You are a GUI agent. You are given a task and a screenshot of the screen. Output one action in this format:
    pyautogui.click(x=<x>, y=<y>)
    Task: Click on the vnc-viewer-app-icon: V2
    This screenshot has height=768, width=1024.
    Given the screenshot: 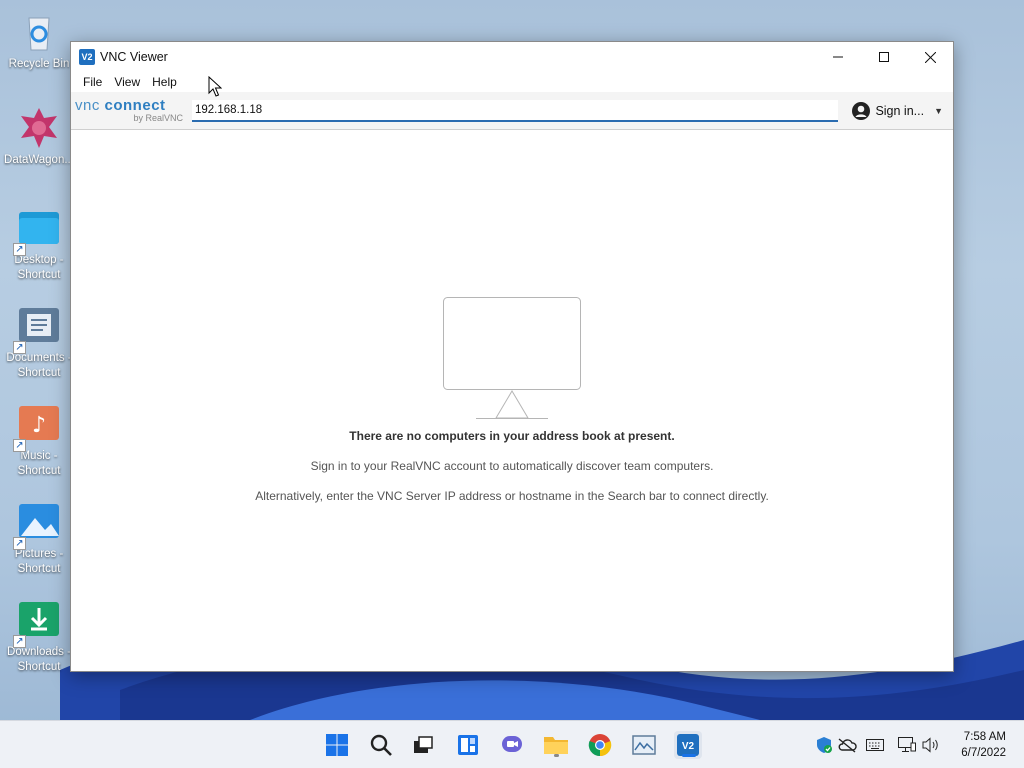 What is the action you would take?
    pyautogui.click(x=87, y=57)
    